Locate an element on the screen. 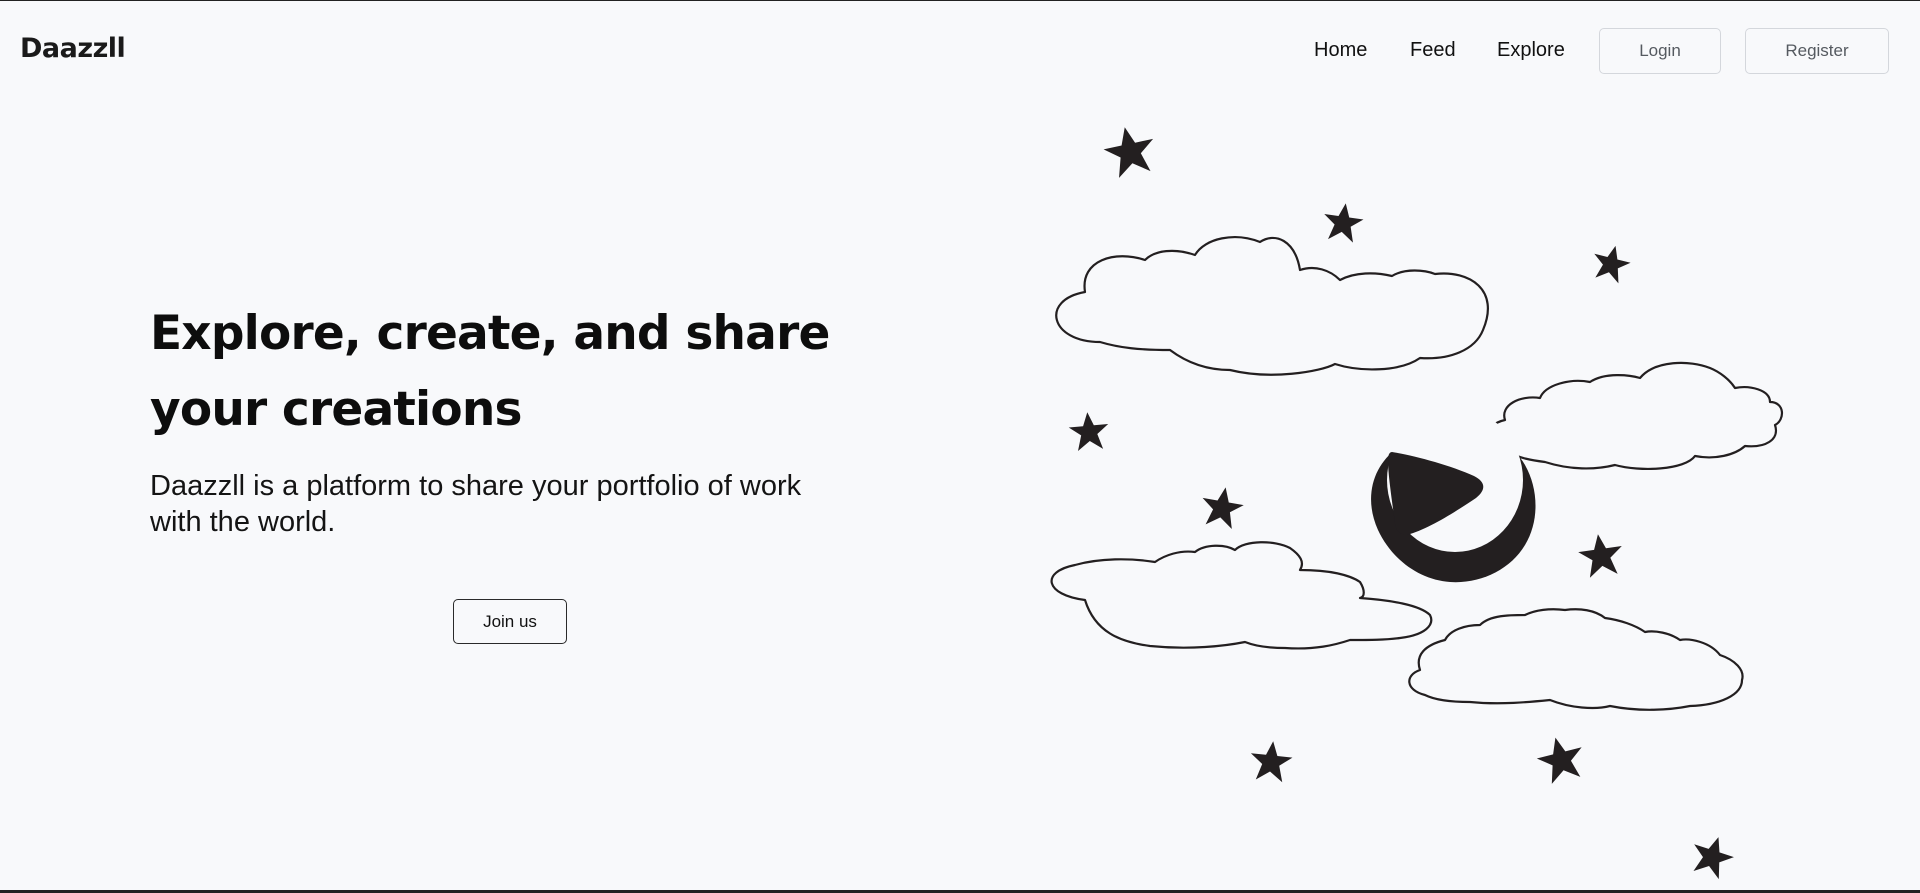 The image size is (1920, 893). window-top-border is located at coordinates (960, 0).